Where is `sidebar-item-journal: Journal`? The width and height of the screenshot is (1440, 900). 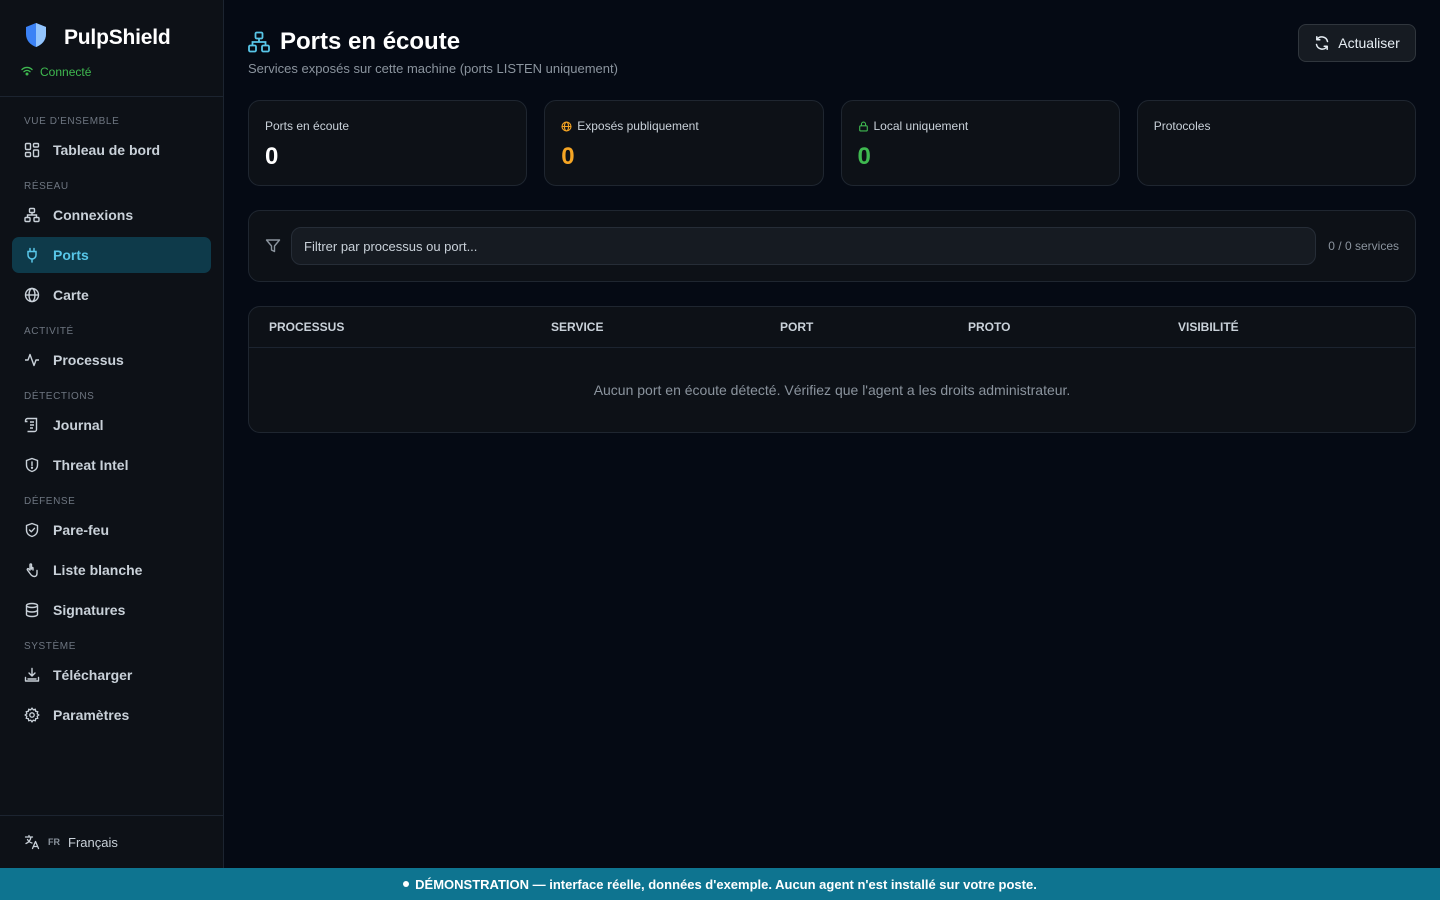 sidebar-item-journal: Journal is located at coordinates (111, 425).